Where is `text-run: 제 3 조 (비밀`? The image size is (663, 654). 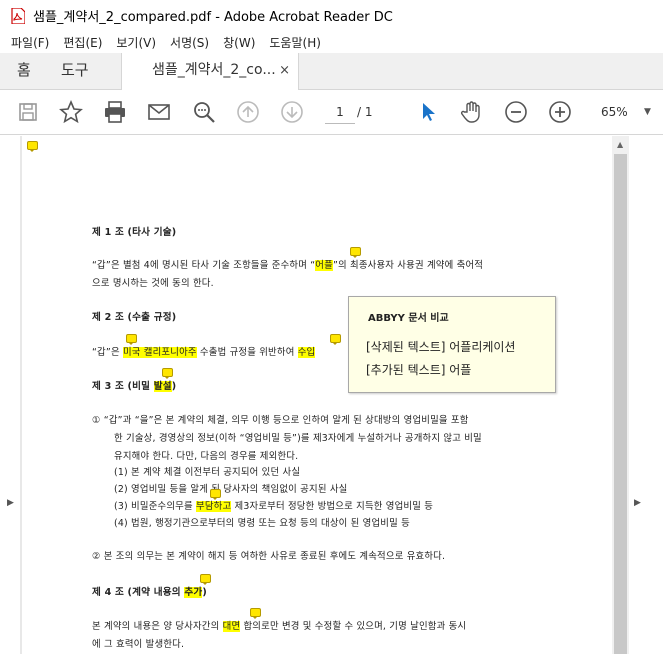 text-run: 제 3 조 (비밀 is located at coordinates (123, 386).